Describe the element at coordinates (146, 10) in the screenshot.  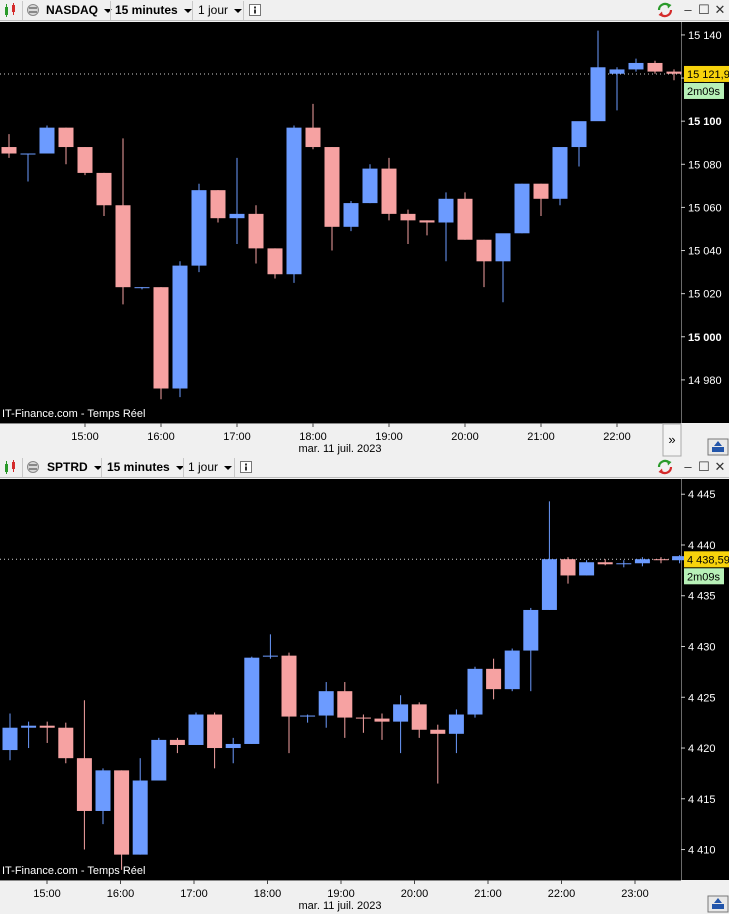
I see `interval-label: 15 minutes` at that location.